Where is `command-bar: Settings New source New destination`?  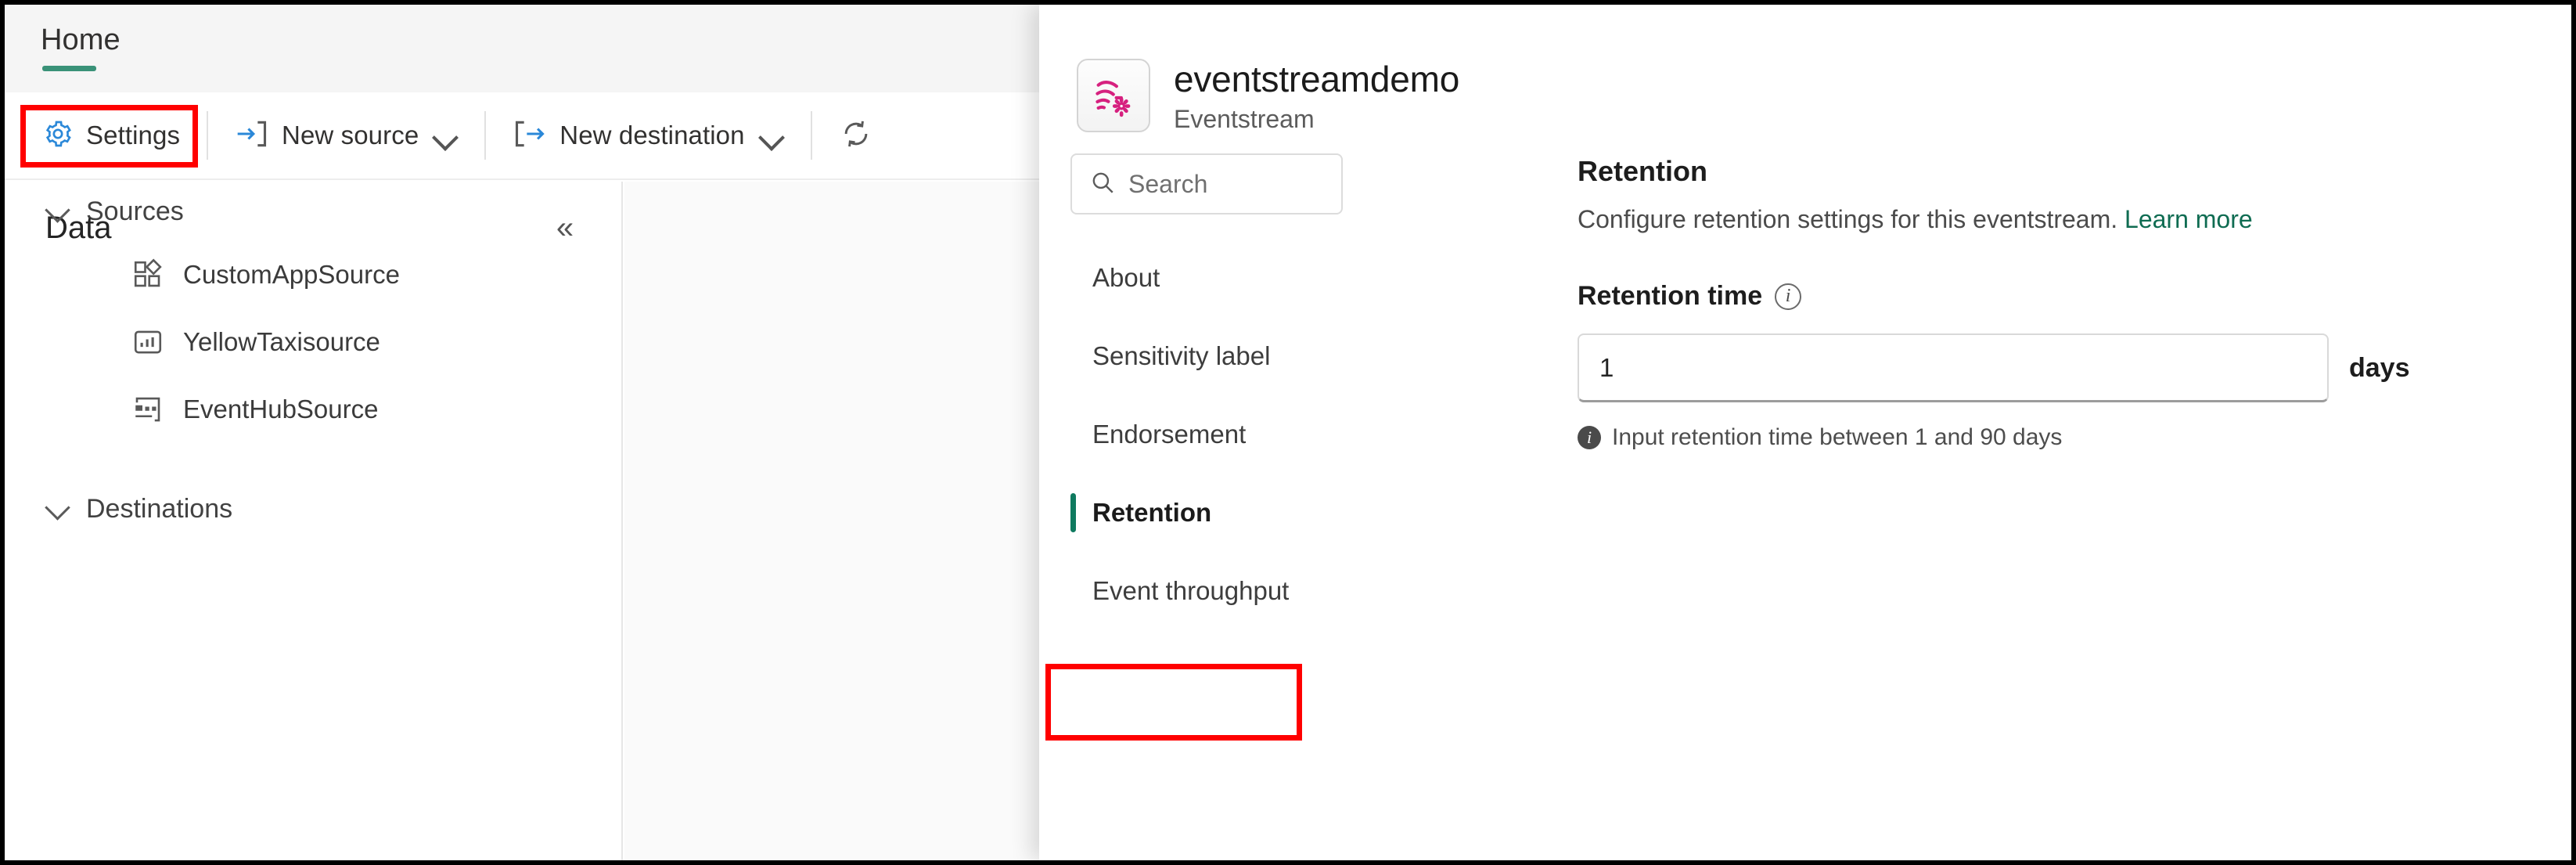 command-bar: Settings New source New destination is located at coordinates (522, 136).